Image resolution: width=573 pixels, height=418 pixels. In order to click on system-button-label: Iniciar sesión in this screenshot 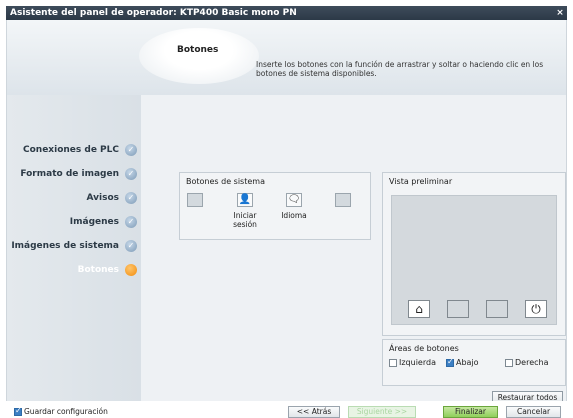, I will do `click(245, 220)`.